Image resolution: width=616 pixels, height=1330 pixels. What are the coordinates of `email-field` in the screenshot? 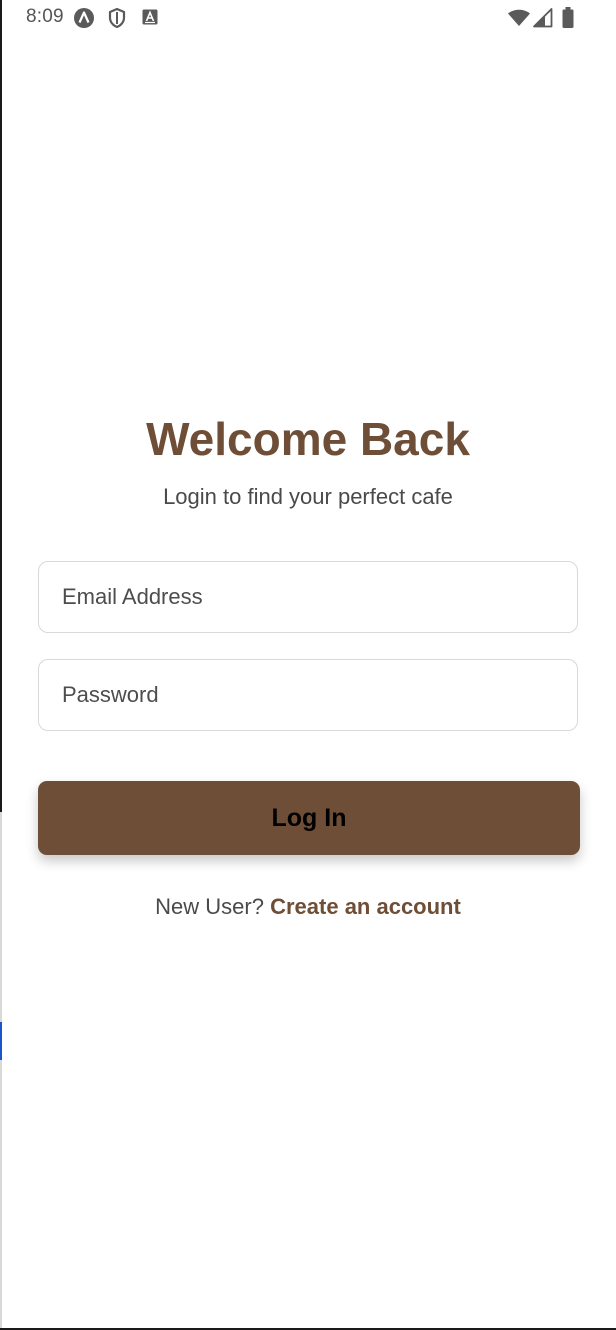 It's located at (308, 597).